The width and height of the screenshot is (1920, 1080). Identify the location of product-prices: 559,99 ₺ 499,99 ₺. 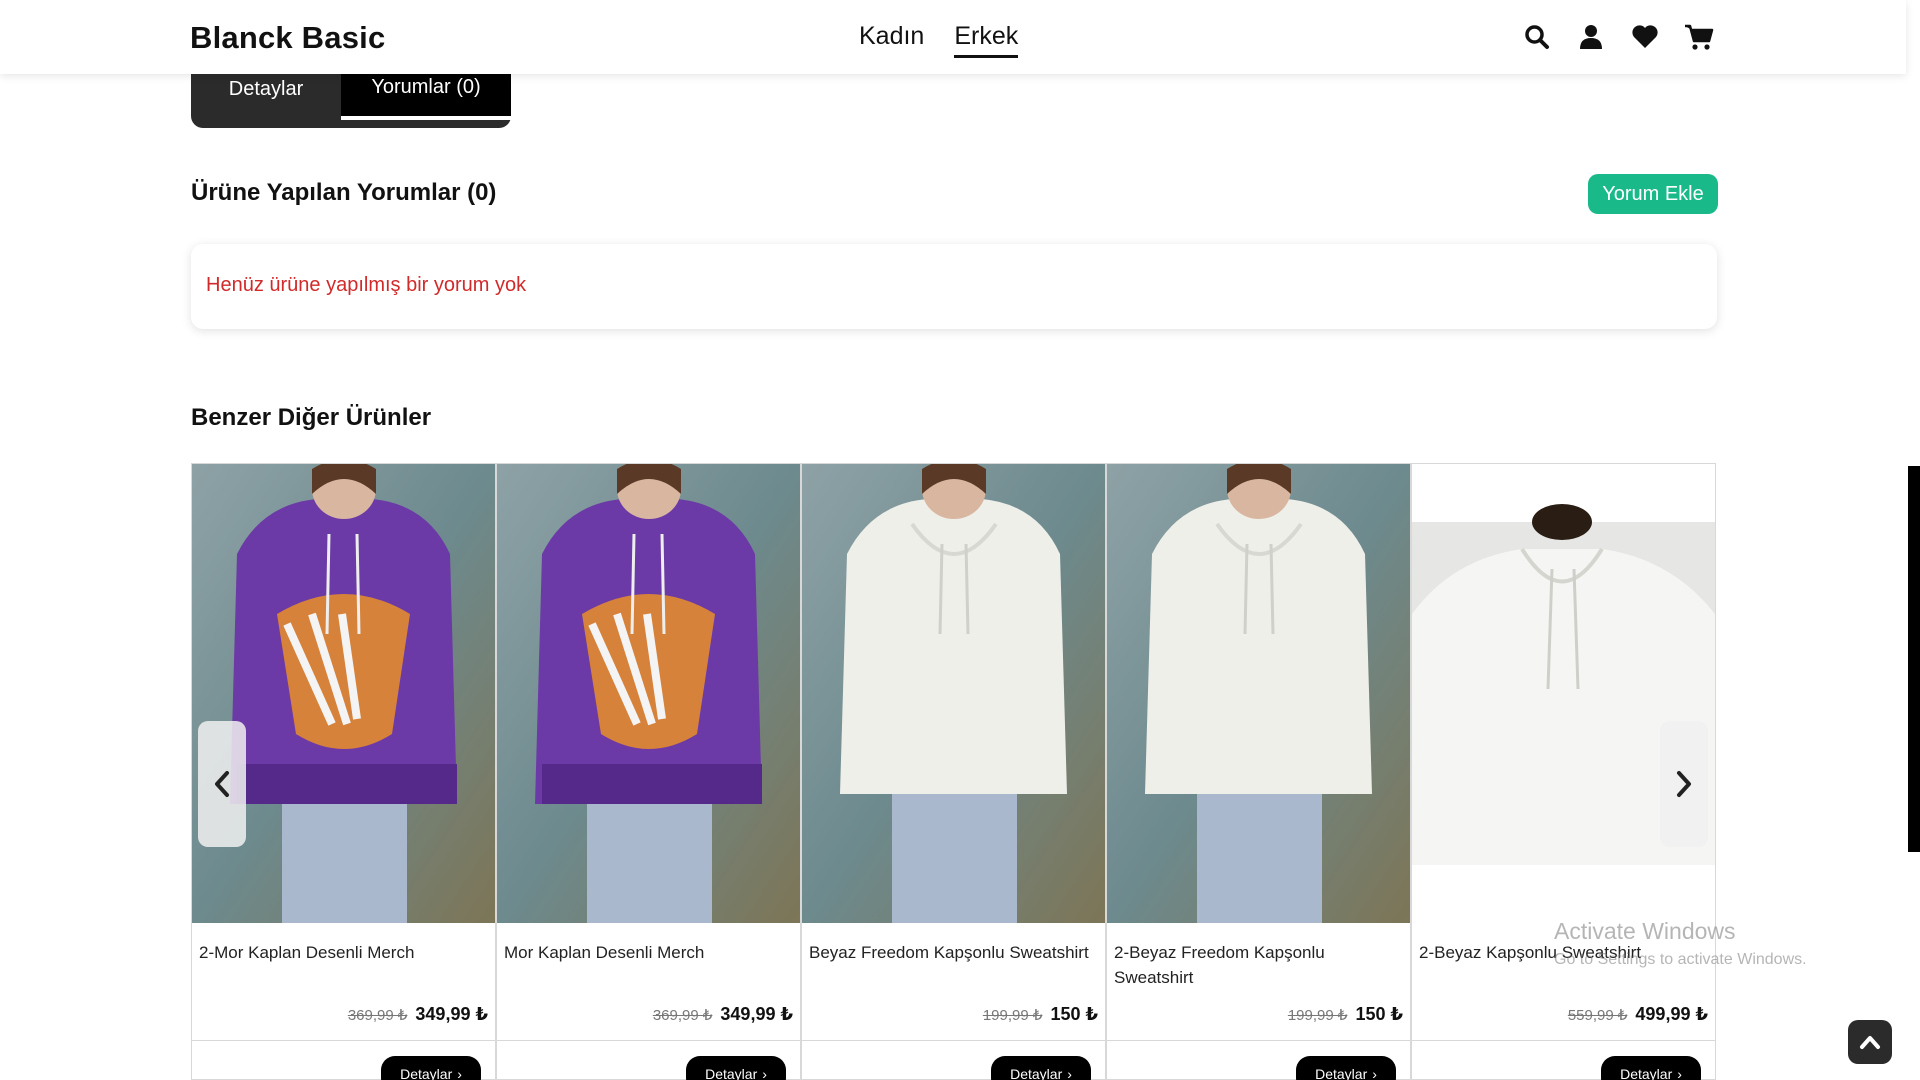
(1638, 1014).